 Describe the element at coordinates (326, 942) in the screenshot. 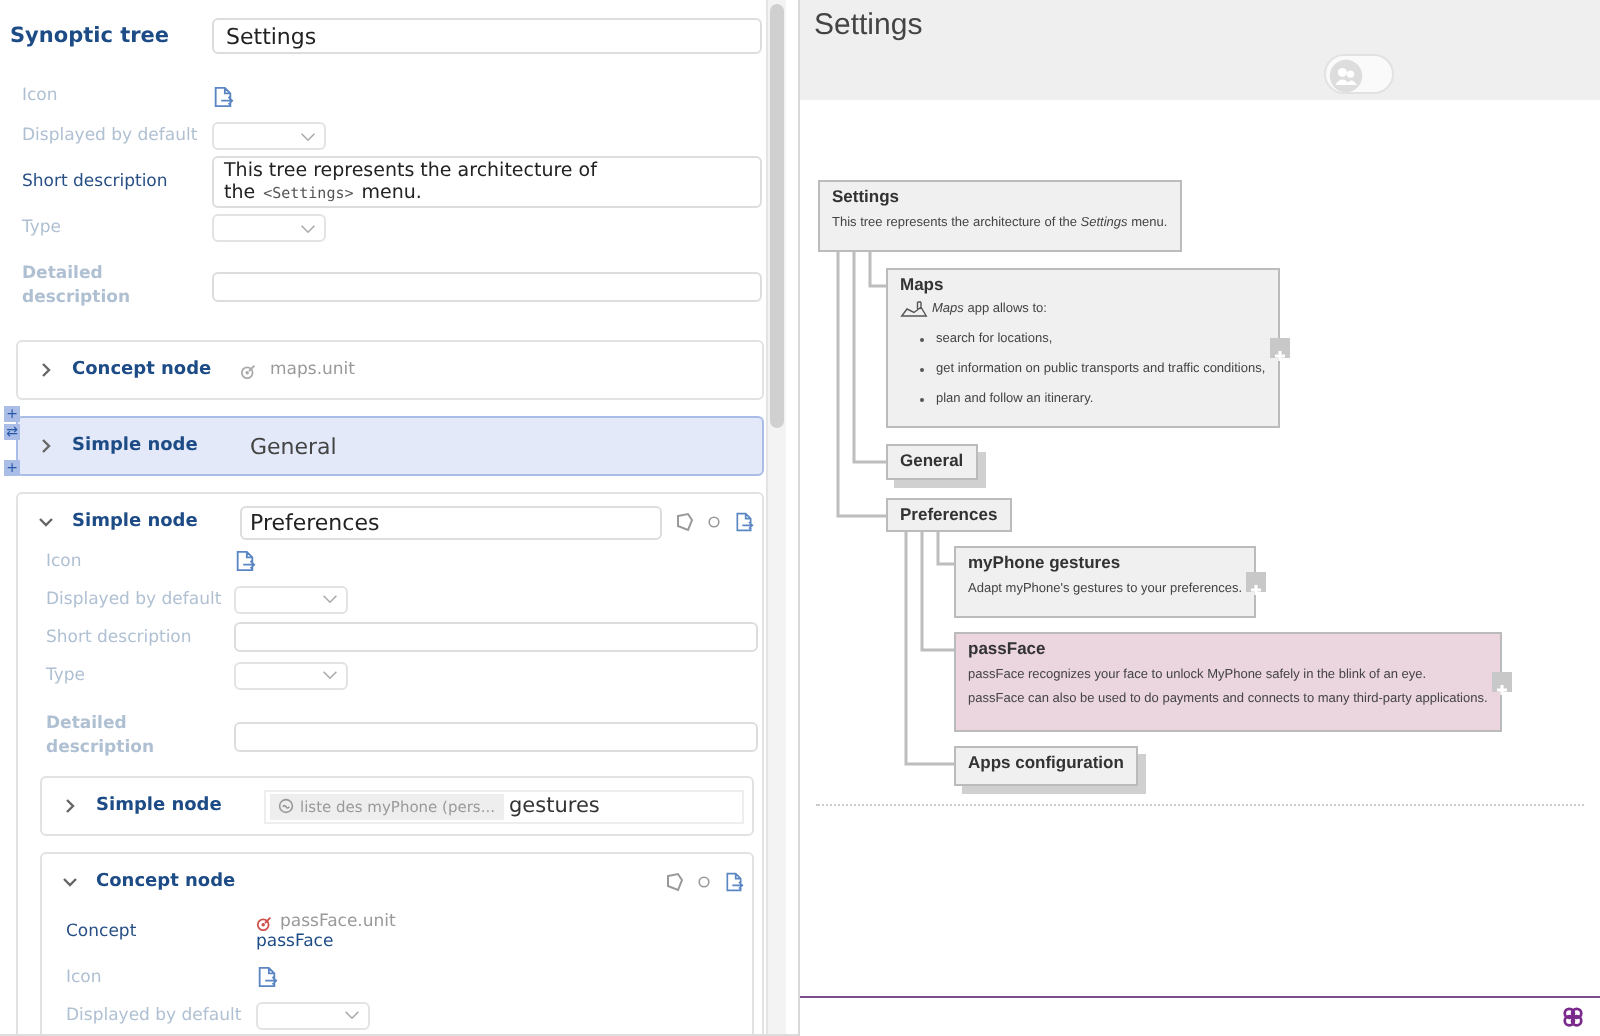

I see `concept-link: passFace` at that location.